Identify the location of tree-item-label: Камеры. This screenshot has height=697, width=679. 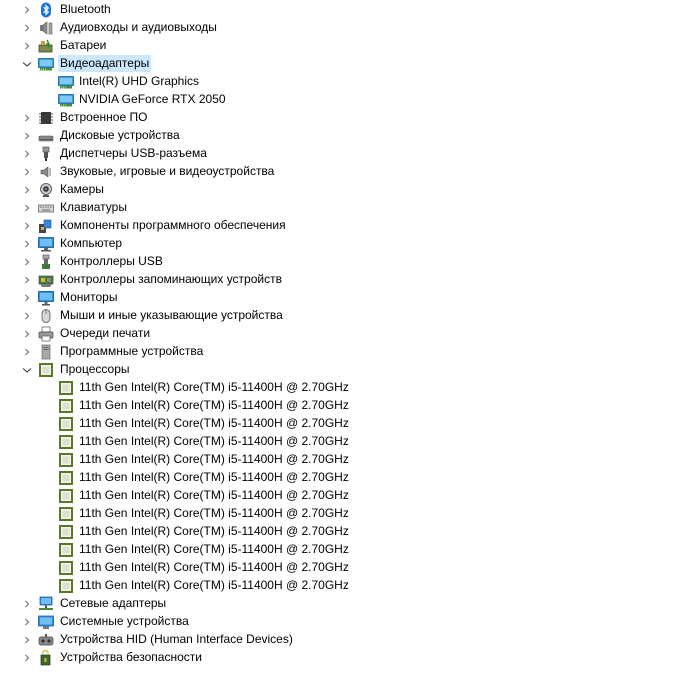
(82, 189).